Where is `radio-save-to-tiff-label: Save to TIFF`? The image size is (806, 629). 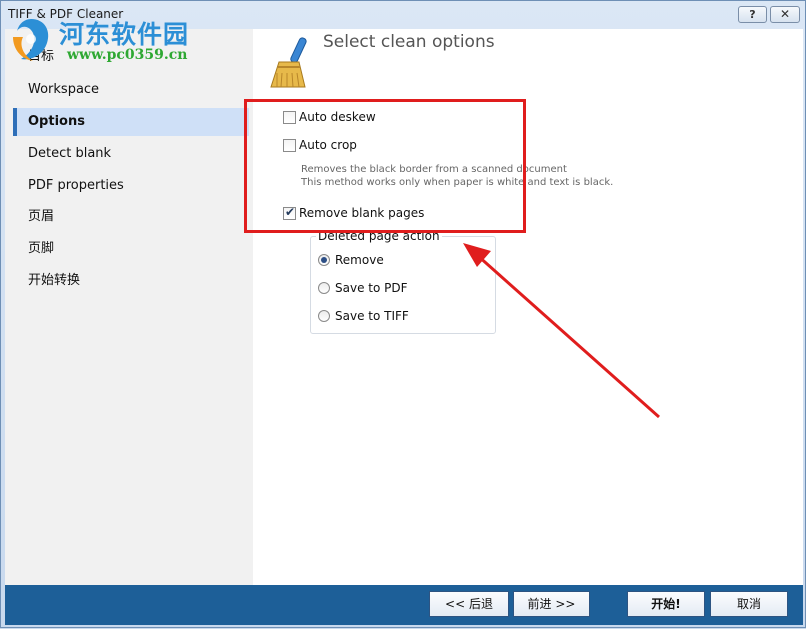 radio-save-to-tiff-label: Save to TIFF is located at coordinates (372, 316).